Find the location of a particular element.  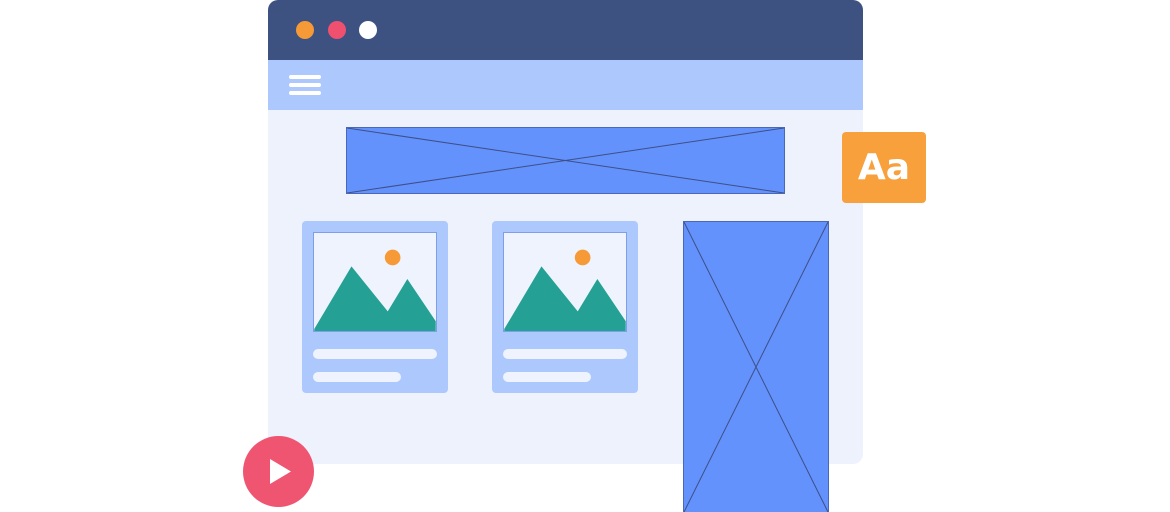

sidebar-placeholder is located at coordinates (756, 366).